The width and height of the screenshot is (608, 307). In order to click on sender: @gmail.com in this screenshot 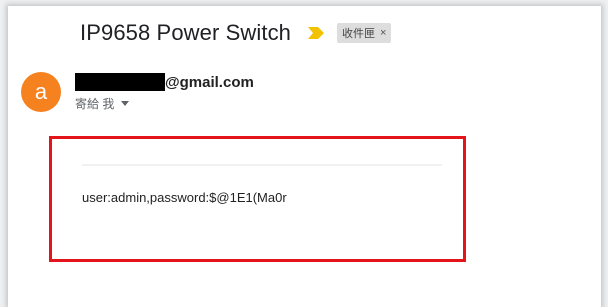, I will do `click(164, 82)`.